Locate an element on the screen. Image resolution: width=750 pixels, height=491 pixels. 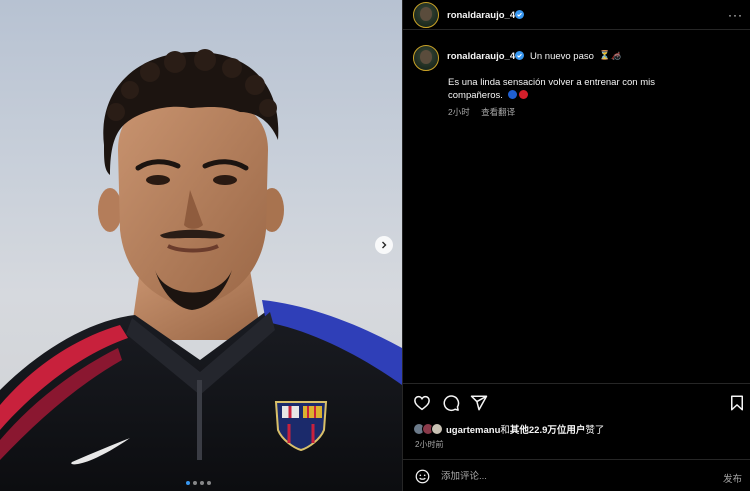
caption-title: Un nuevo paso is located at coordinates (562, 56).